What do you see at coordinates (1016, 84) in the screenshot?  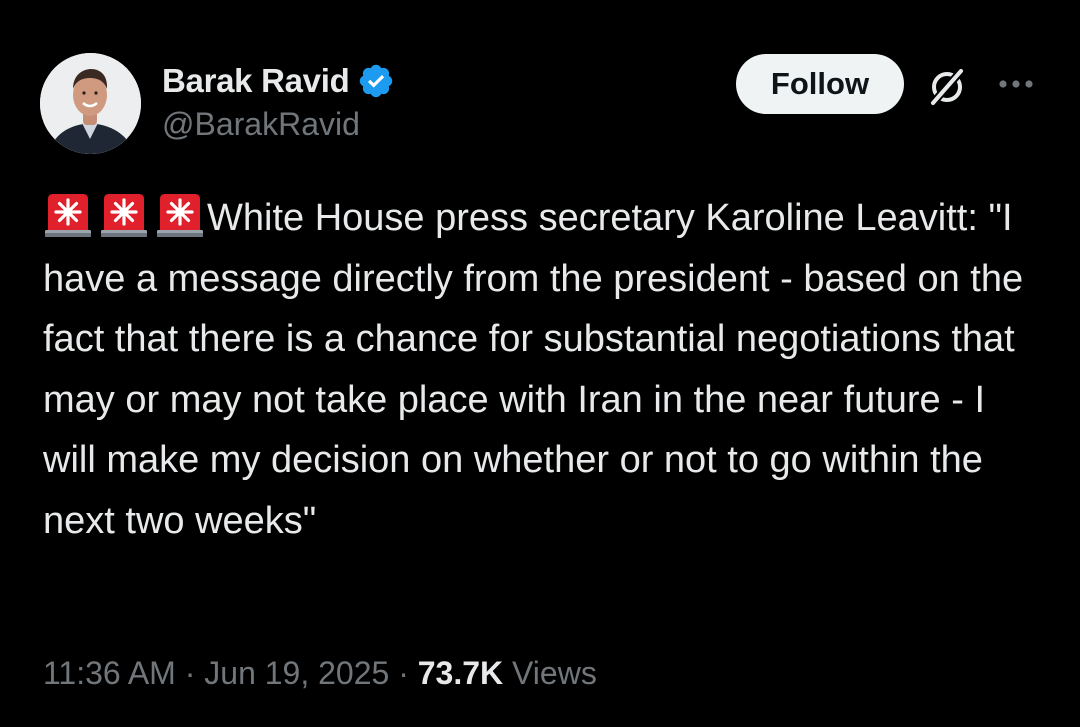 I see `more-options-icon` at bounding box center [1016, 84].